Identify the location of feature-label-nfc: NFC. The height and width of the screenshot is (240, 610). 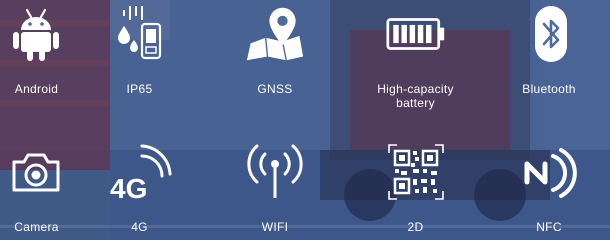
(549, 227).